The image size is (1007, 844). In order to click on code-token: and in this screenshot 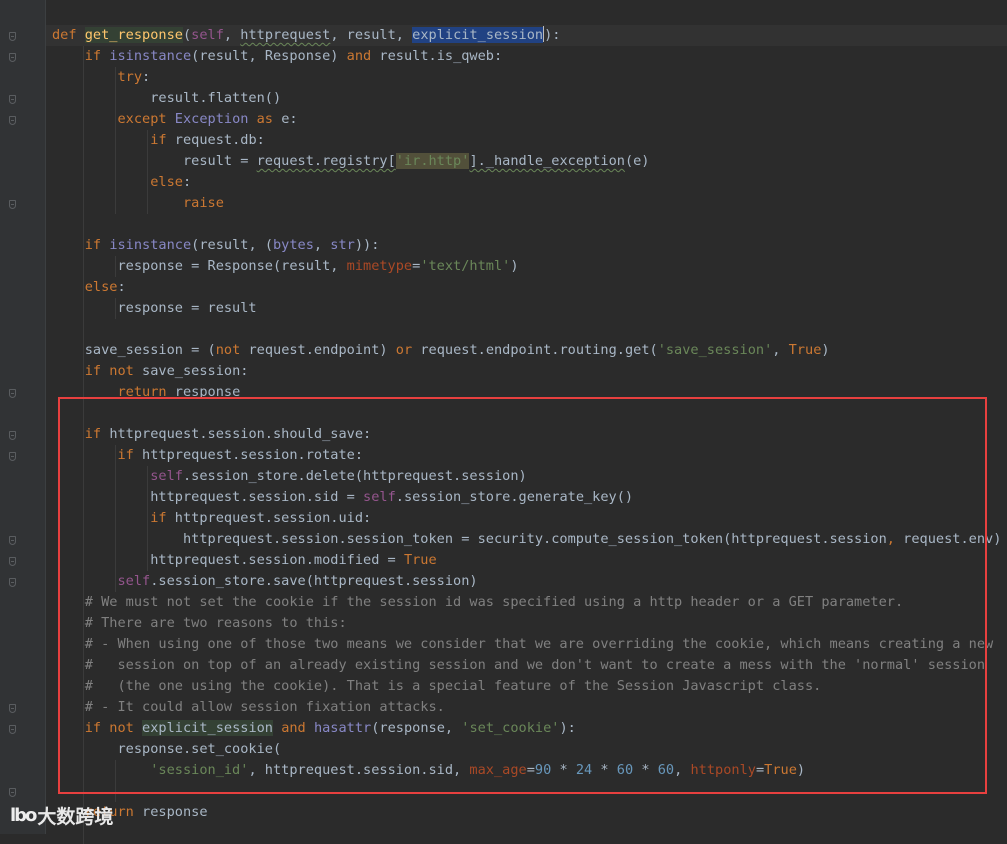, I will do `click(363, 56)`.